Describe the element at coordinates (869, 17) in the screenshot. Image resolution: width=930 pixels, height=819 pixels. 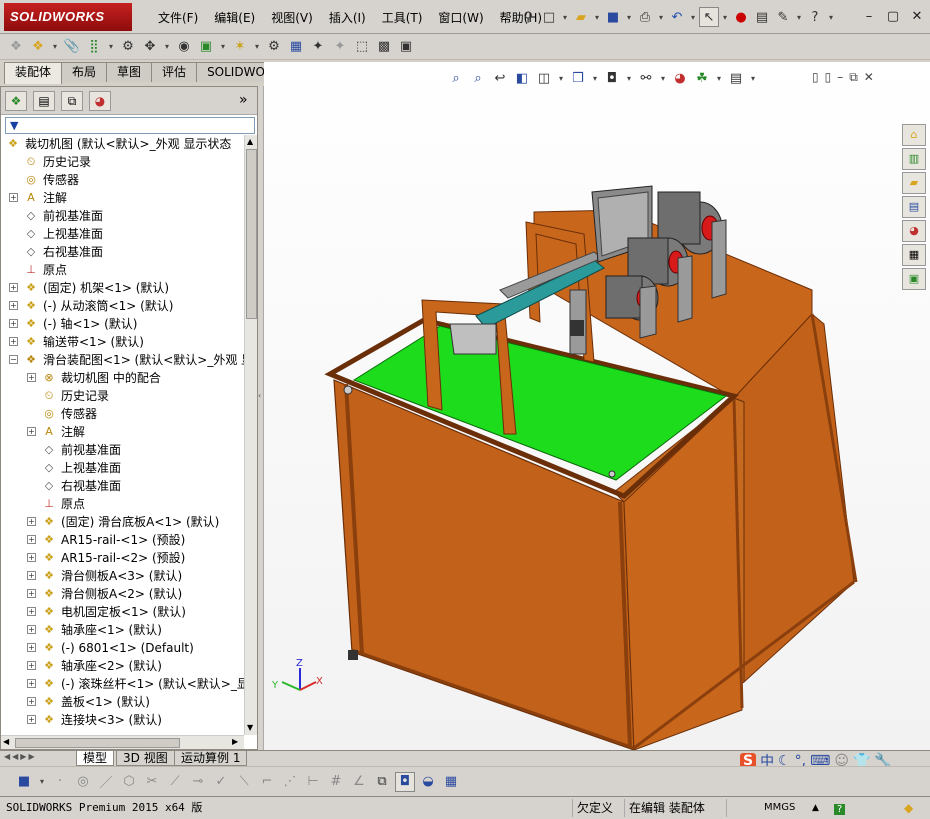
I see `minimize-icon: –` at that location.